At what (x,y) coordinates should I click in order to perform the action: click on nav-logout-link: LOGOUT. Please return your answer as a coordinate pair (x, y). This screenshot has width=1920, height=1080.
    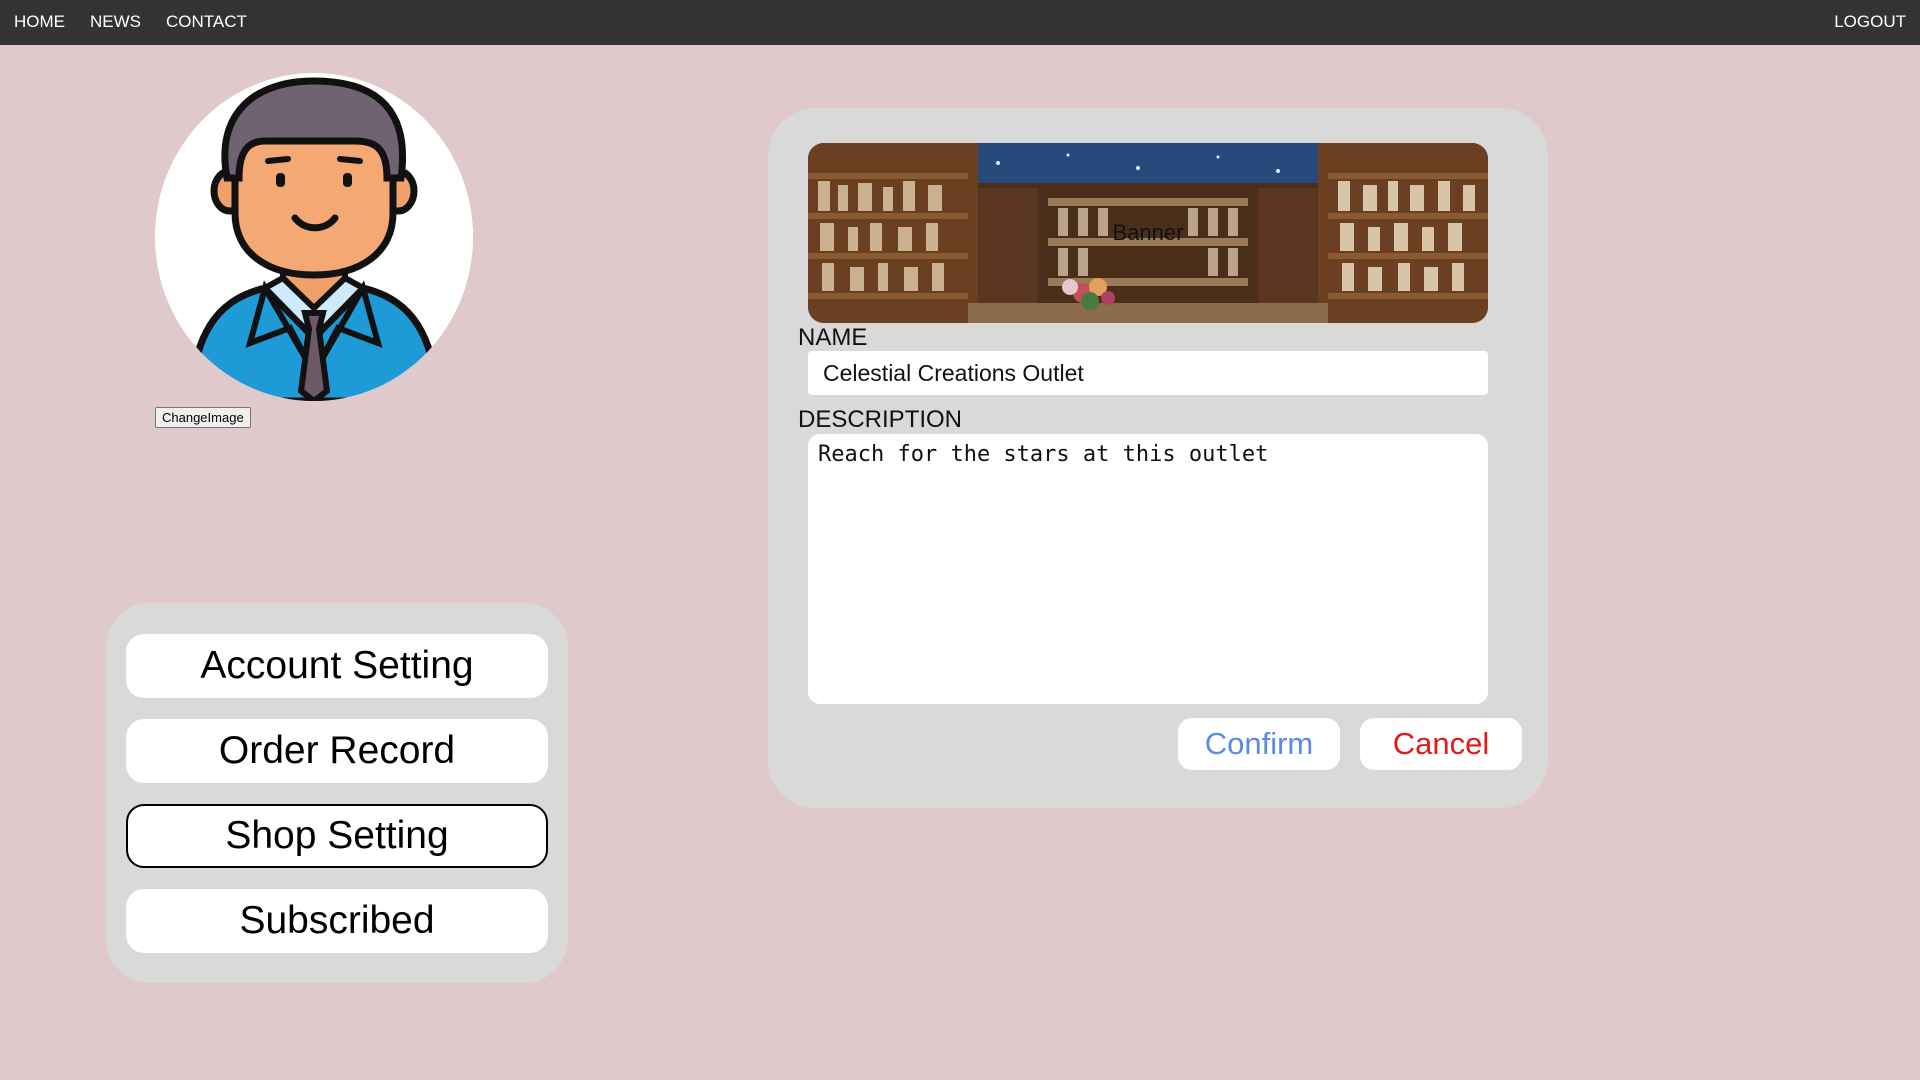
    Looking at the image, I should click on (1870, 22).